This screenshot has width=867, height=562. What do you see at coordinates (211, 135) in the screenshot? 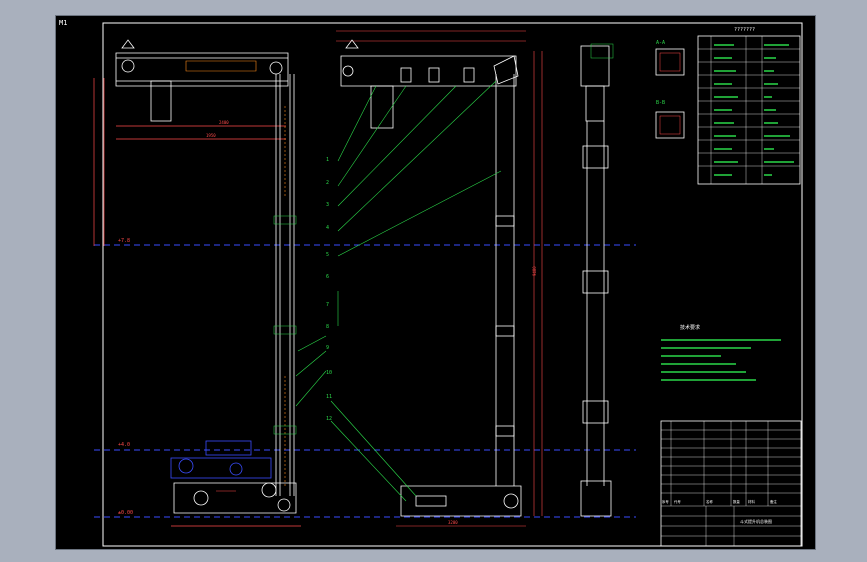
I see `dim-height-left: 1950` at bounding box center [211, 135].